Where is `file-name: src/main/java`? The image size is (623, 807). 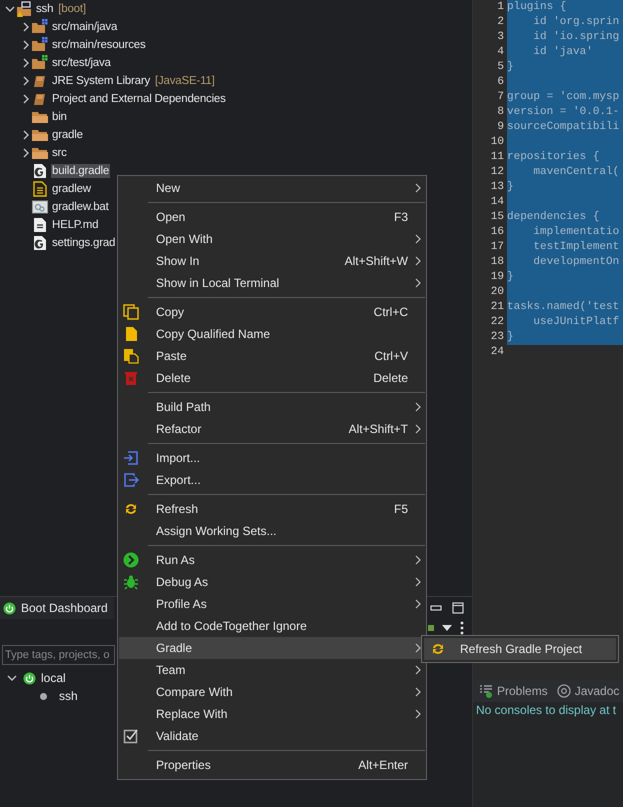 file-name: src/main/java is located at coordinates (84, 27).